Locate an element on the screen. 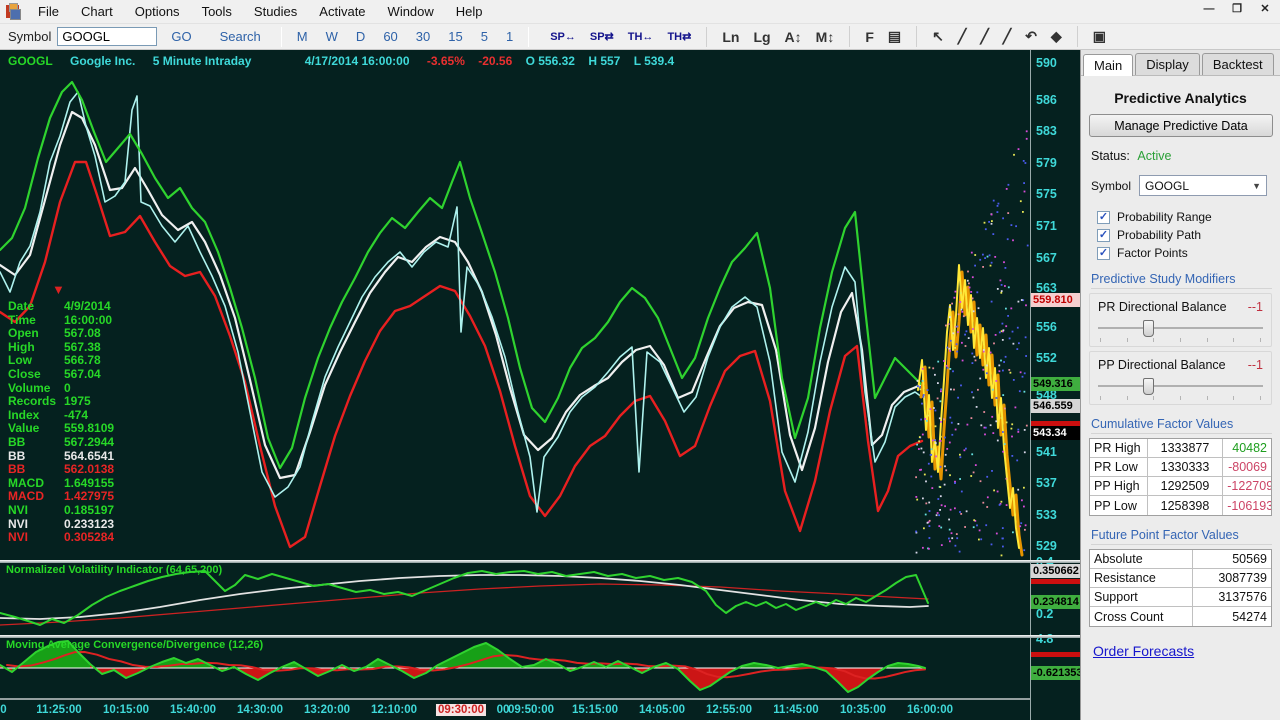 This screenshot has width=1280, height=720. status-label: Status: is located at coordinates (1110, 156).